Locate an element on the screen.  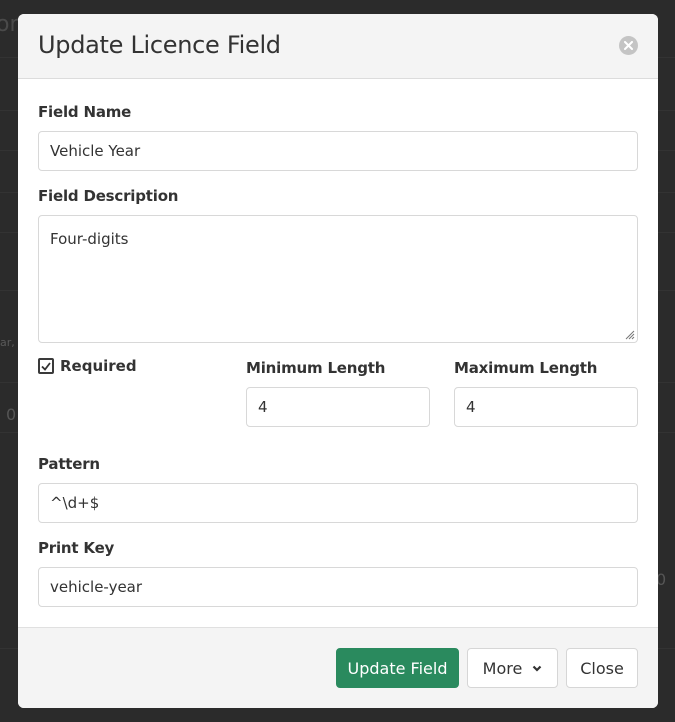
required-checkbox-group: Required is located at coordinates (87, 366).